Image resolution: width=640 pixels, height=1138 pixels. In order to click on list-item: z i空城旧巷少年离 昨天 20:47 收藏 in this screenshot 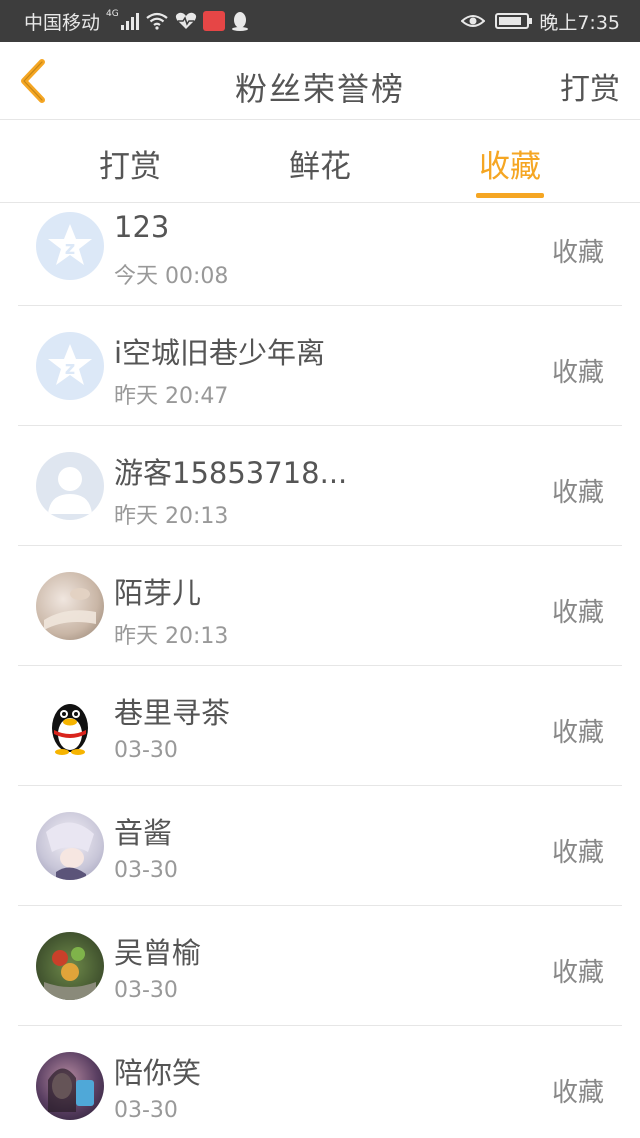, I will do `click(320, 366)`.